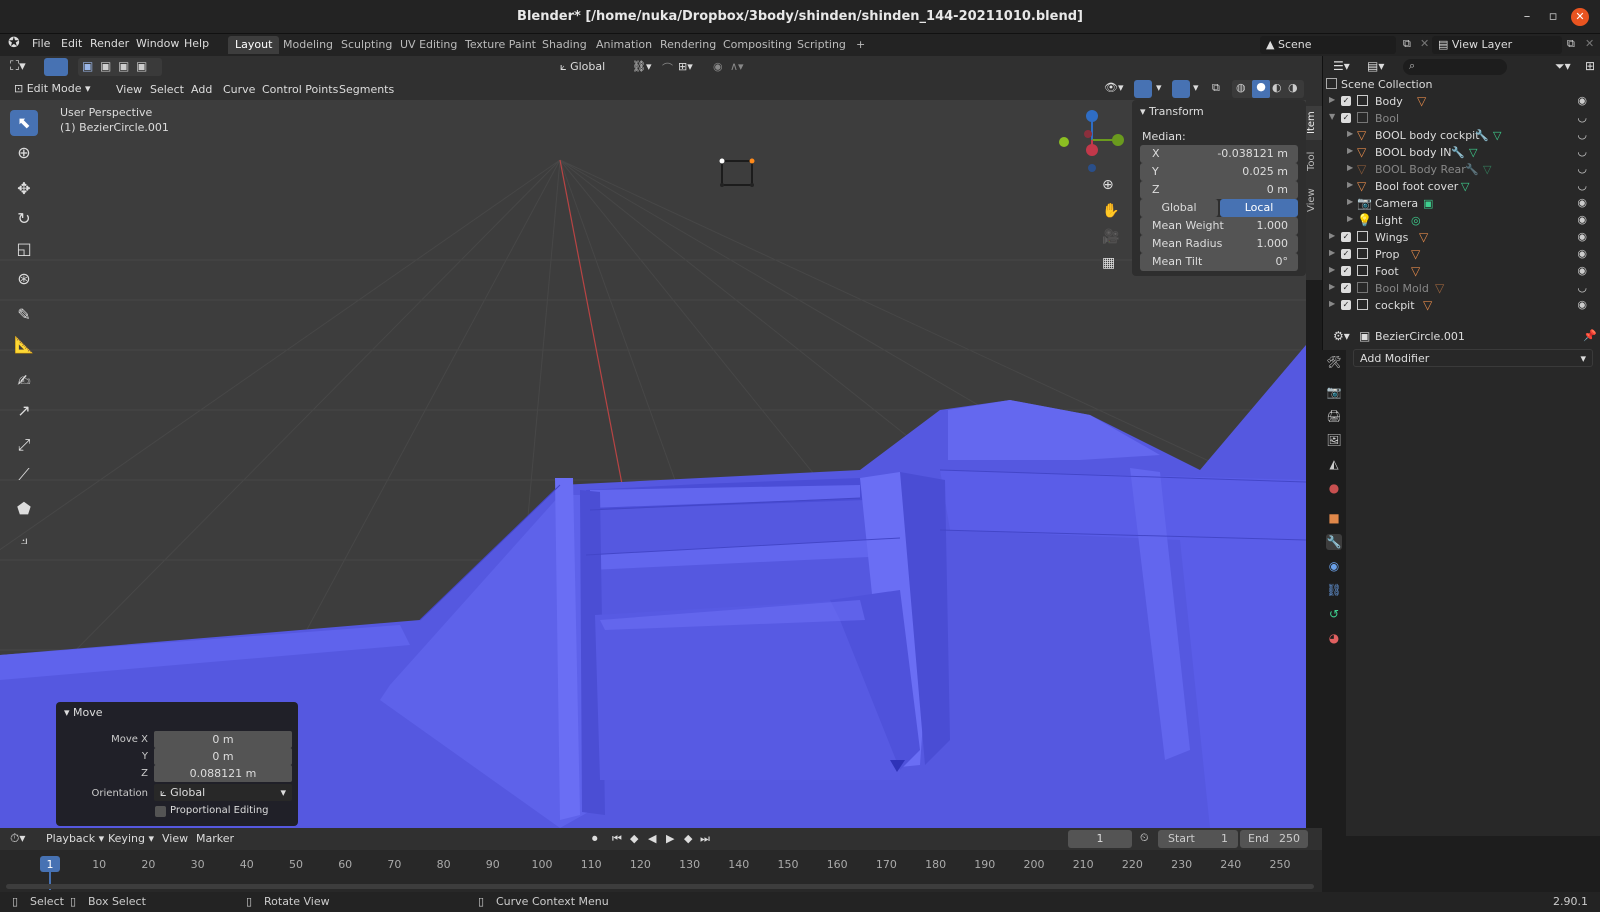 Image resolution: width=1600 pixels, height=912 pixels. I want to click on collapse-icon: ▼, so click(1332, 116).